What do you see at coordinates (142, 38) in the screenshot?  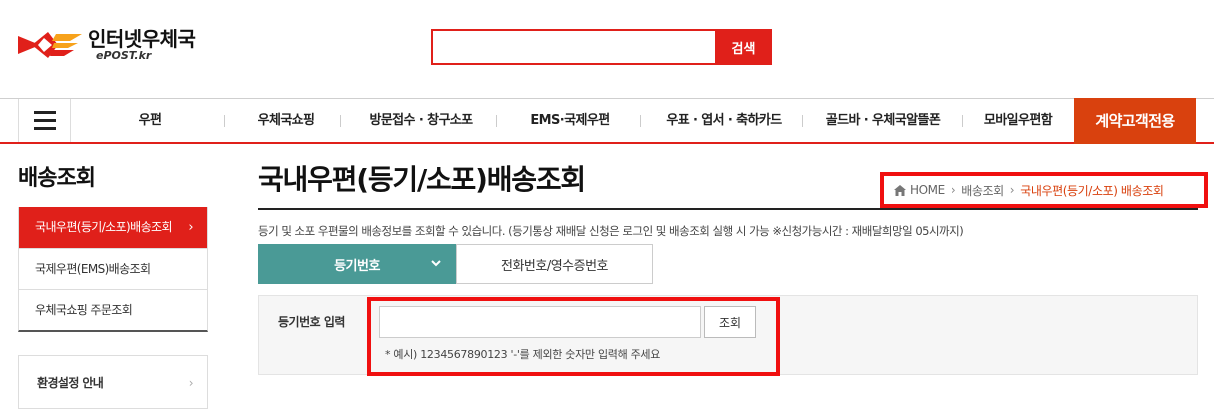 I see `logo-title: 인터넷우체국` at bounding box center [142, 38].